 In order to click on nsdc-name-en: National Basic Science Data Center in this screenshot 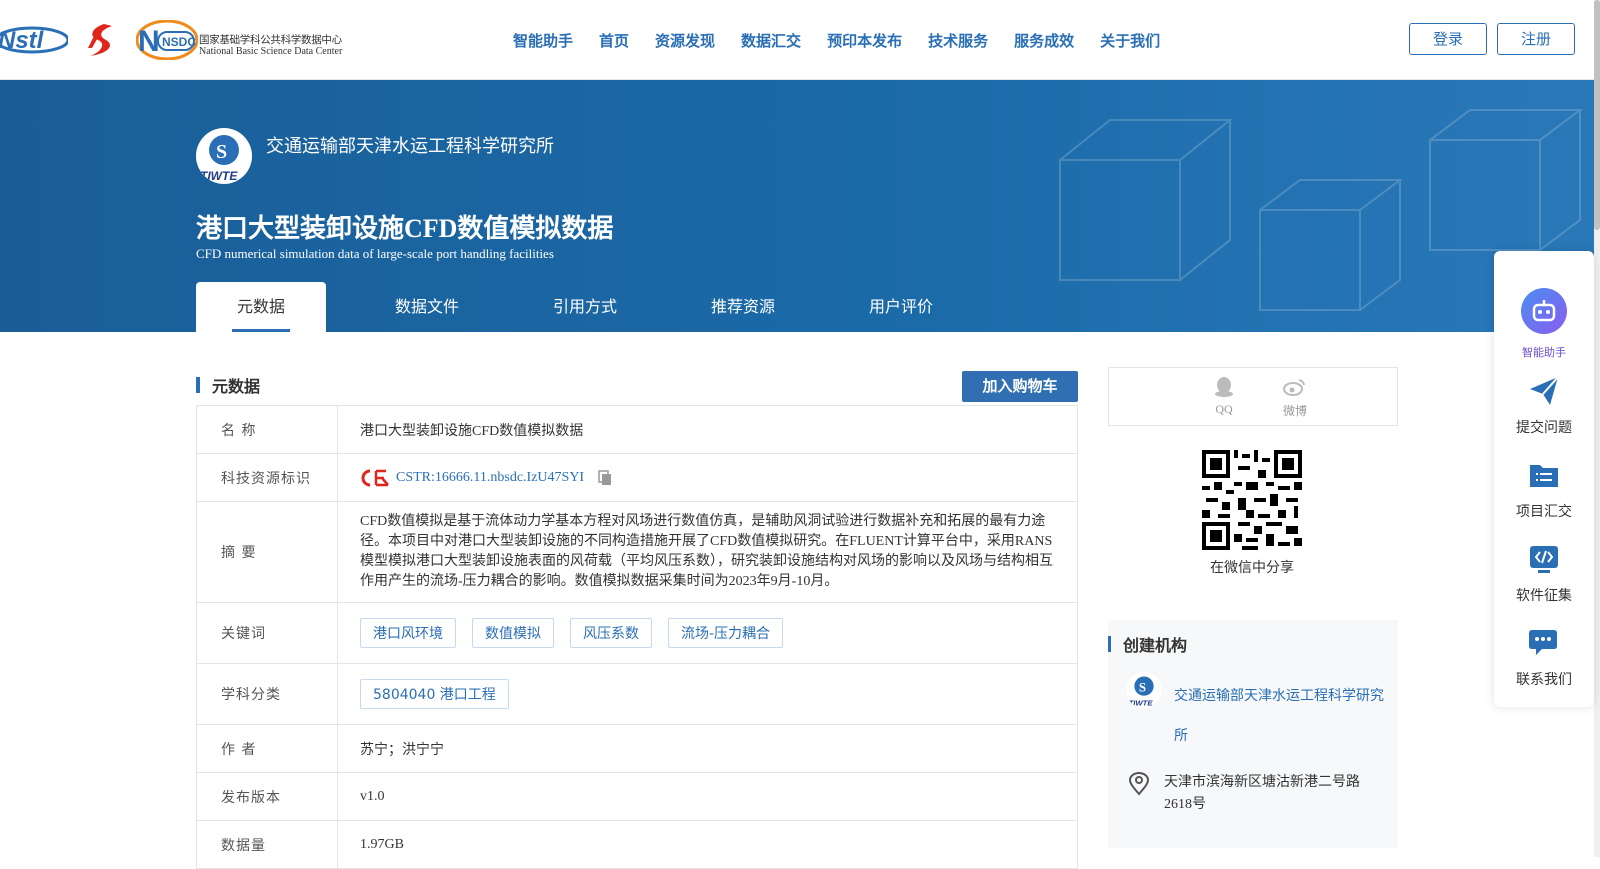, I will do `click(271, 51)`.